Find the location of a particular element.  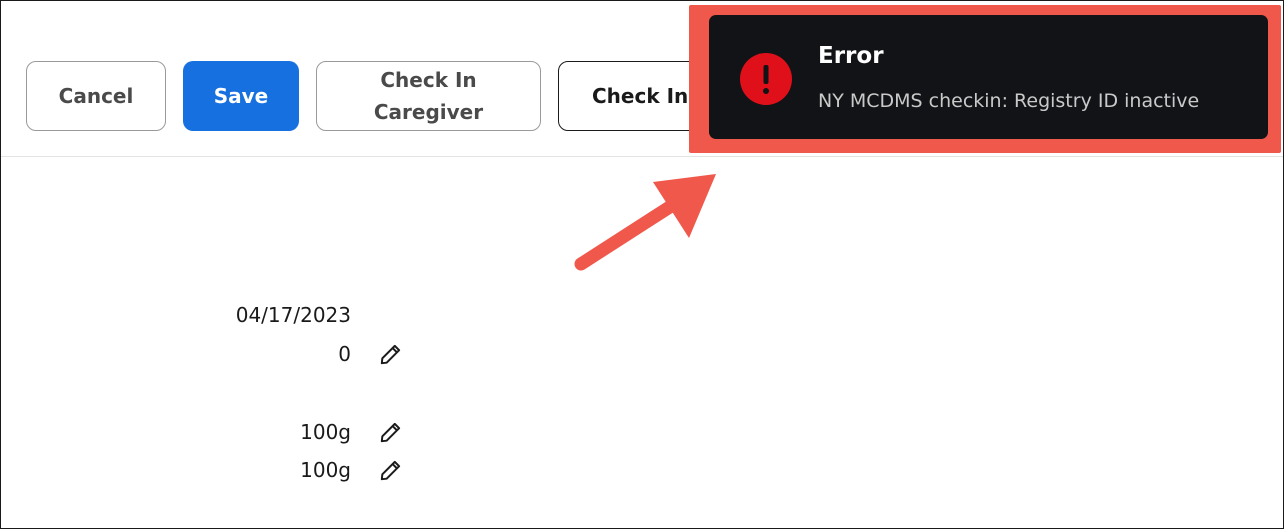

error-toast is located at coordinates (988, 77).